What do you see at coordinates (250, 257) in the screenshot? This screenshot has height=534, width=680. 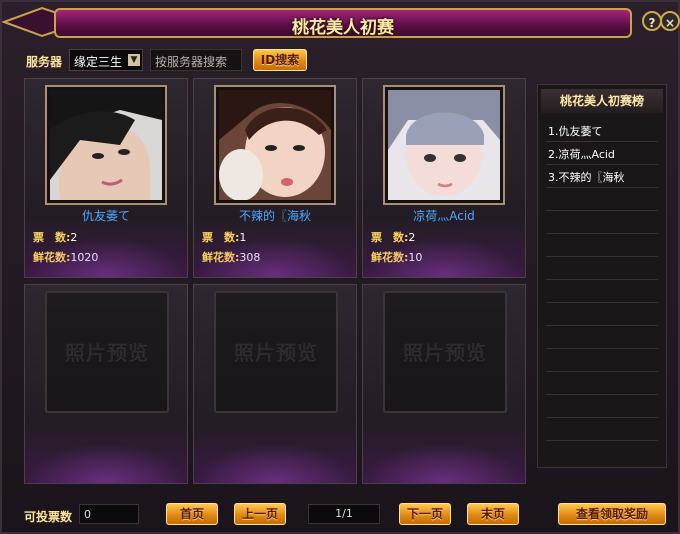 I see `flowers-value: 308` at bounding box center [250, 257].